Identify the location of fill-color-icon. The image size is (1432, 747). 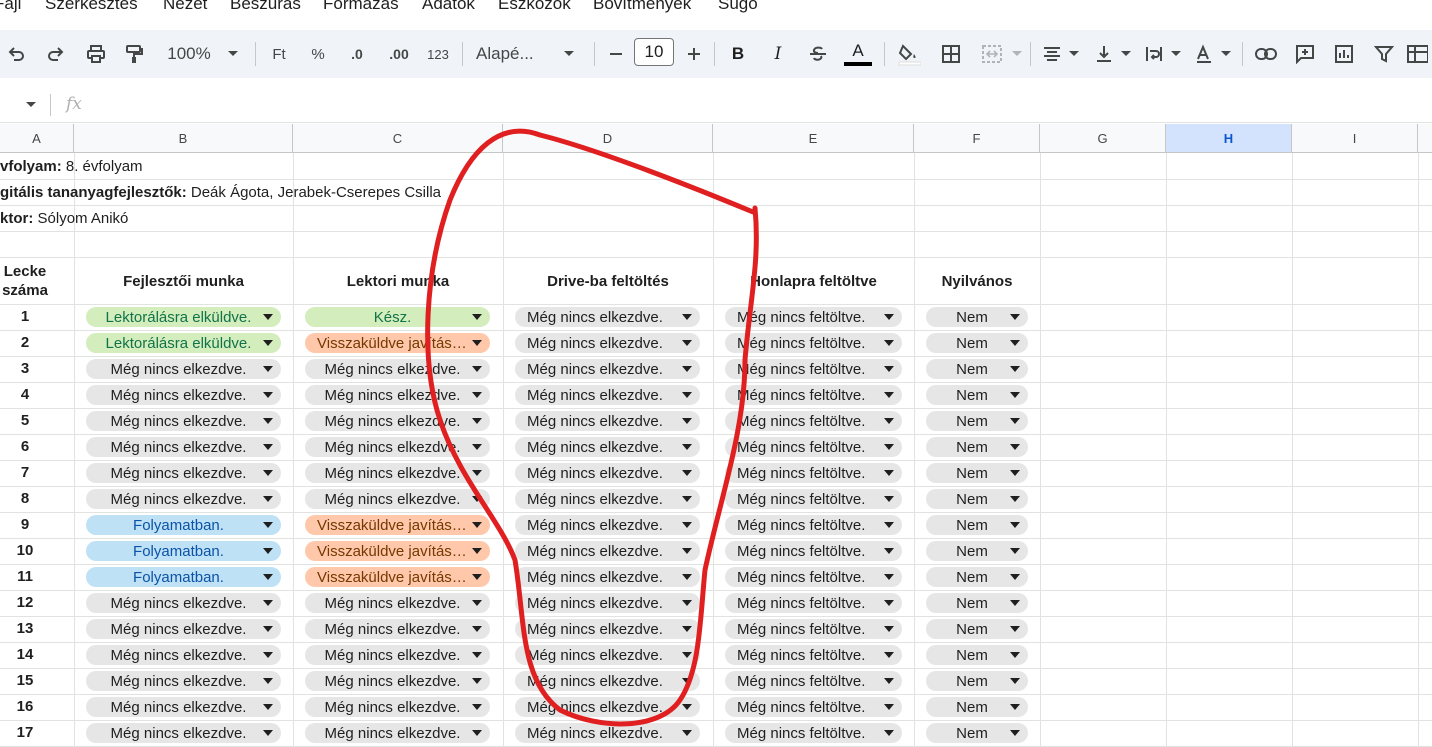
(909, 54).